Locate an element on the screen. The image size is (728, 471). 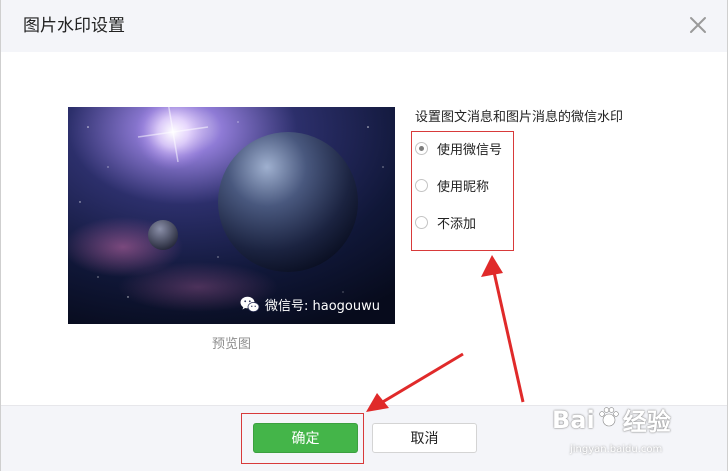
ok-button: 确定 is located at coordinates (305, 438).